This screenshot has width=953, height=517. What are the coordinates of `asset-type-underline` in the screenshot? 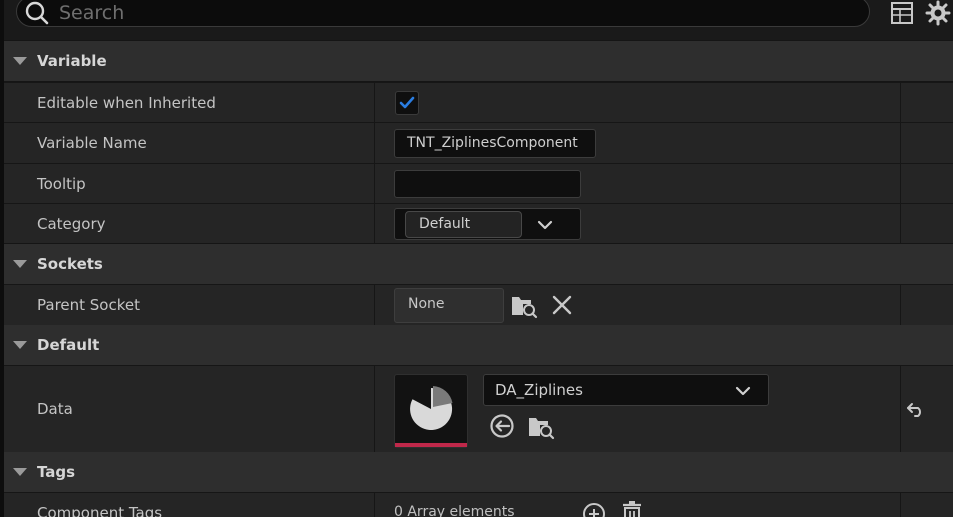 It's located at (431, 445).